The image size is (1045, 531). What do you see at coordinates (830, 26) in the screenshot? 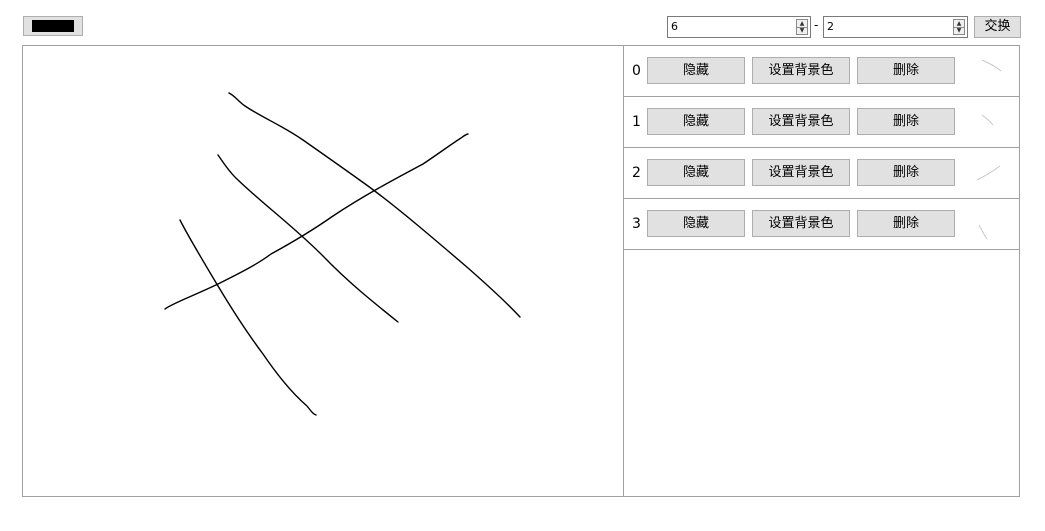
I see `to-layer-value: 2` at bounding box center [830, 26].